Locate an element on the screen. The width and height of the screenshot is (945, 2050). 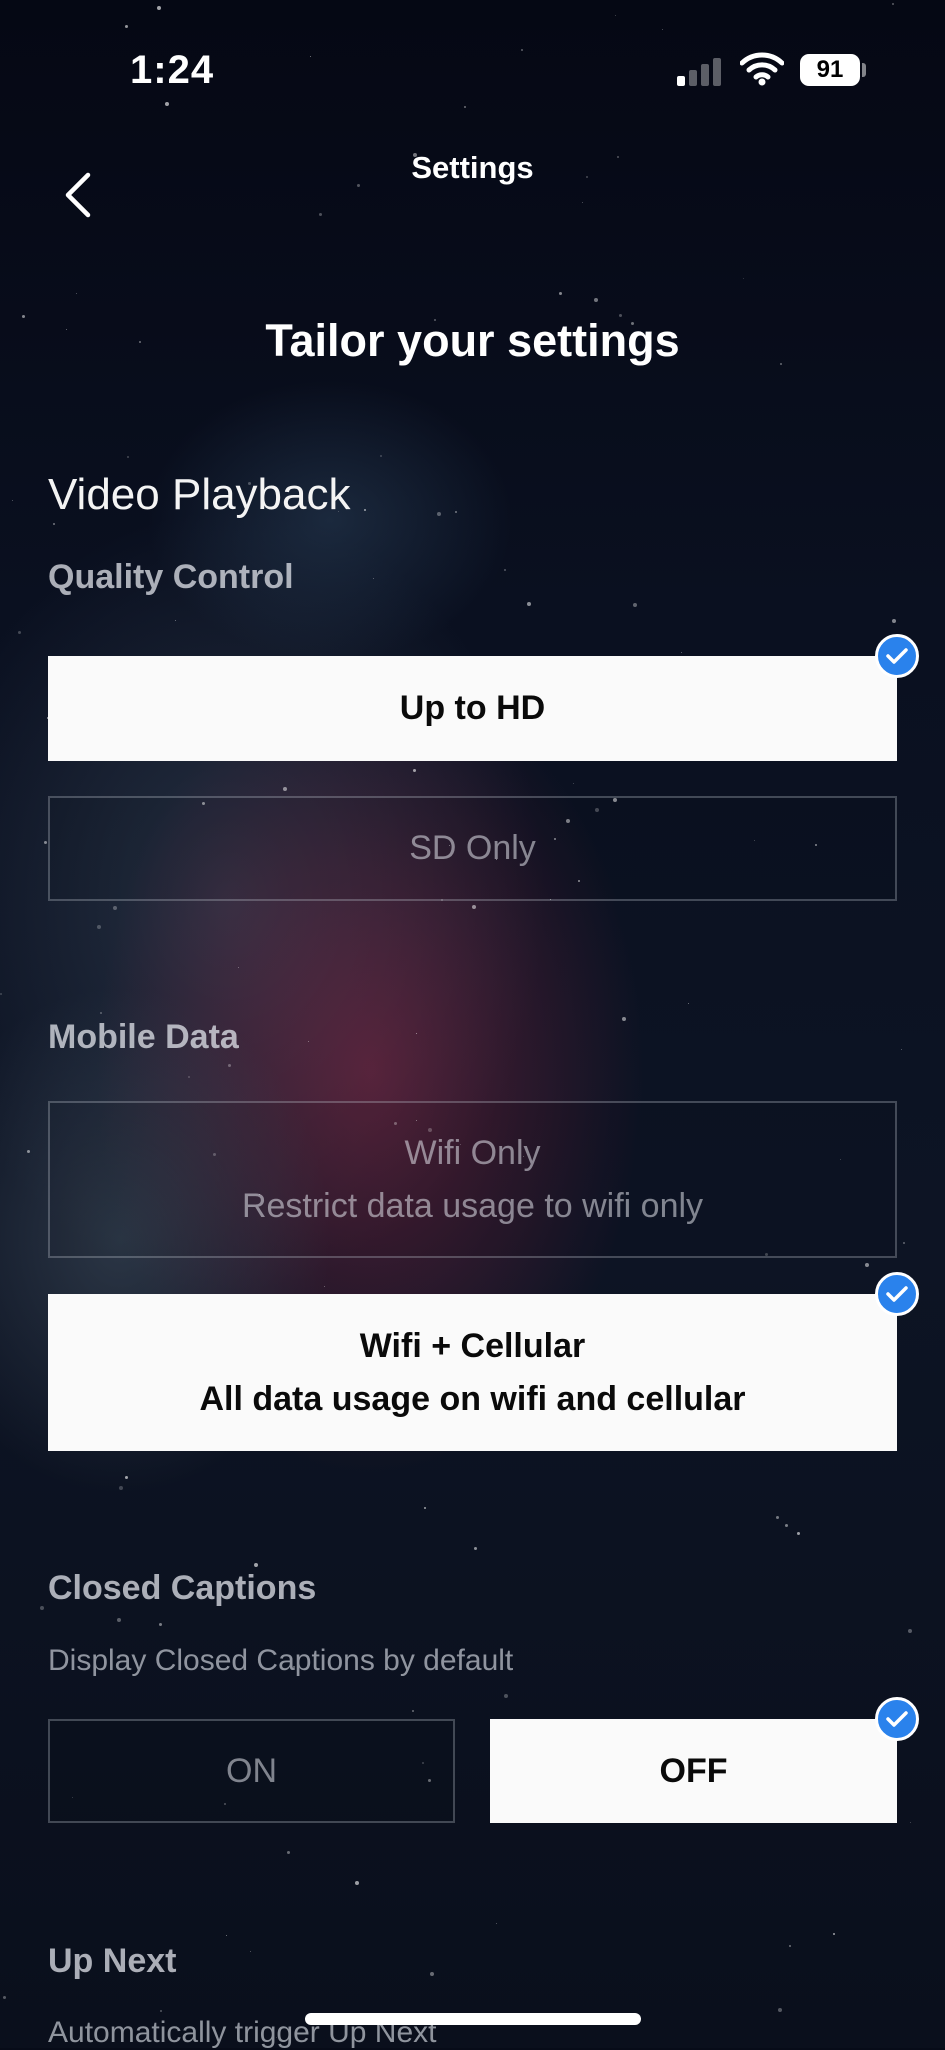
closed-captions-label: Closed Captions is located at coordinates (182, 1588).